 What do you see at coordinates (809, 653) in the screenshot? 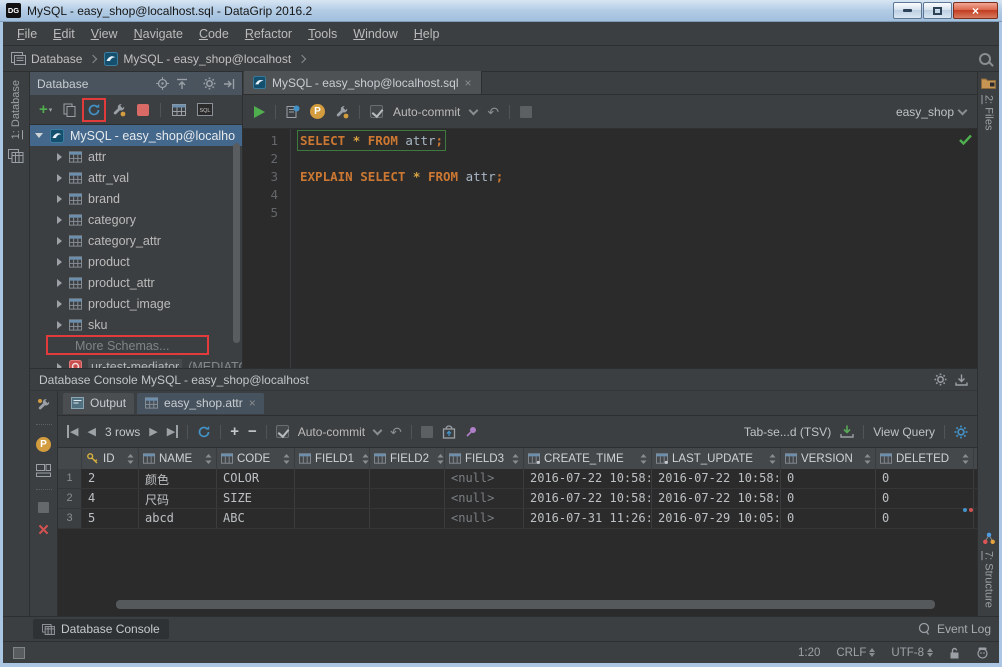
I see `caret-position: 1:20` at bounding box center [809, 653].